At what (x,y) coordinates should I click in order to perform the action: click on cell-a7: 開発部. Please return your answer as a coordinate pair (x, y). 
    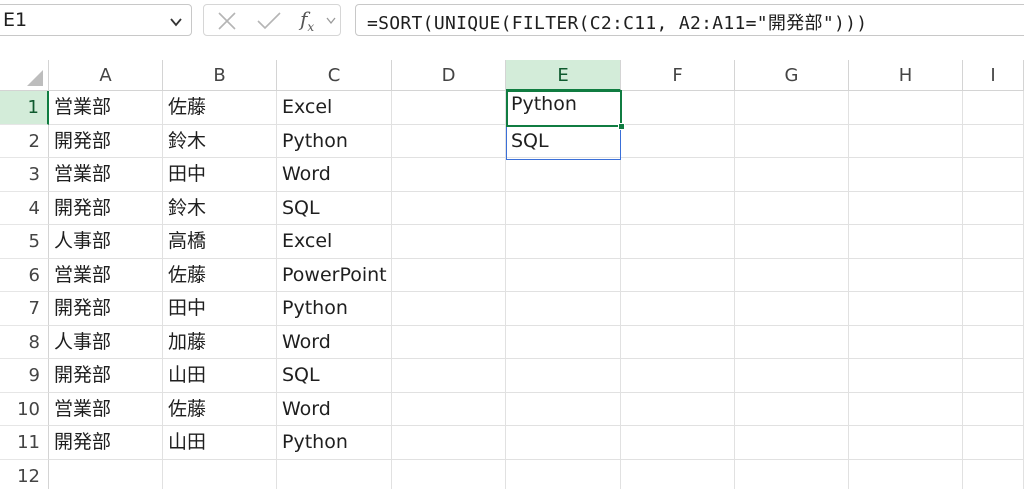
    Looking at the image, I should click on (106, 308).